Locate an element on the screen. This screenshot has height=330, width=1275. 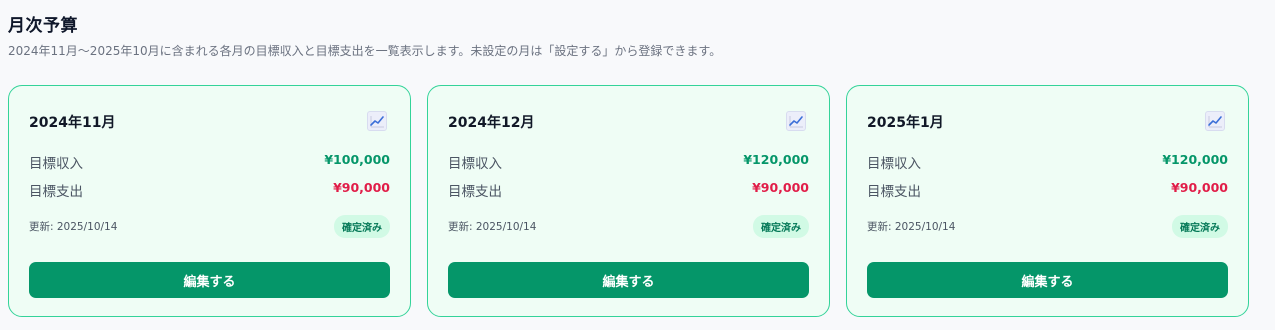
page-title: 月次予算 is located at coordinates (43, 26).